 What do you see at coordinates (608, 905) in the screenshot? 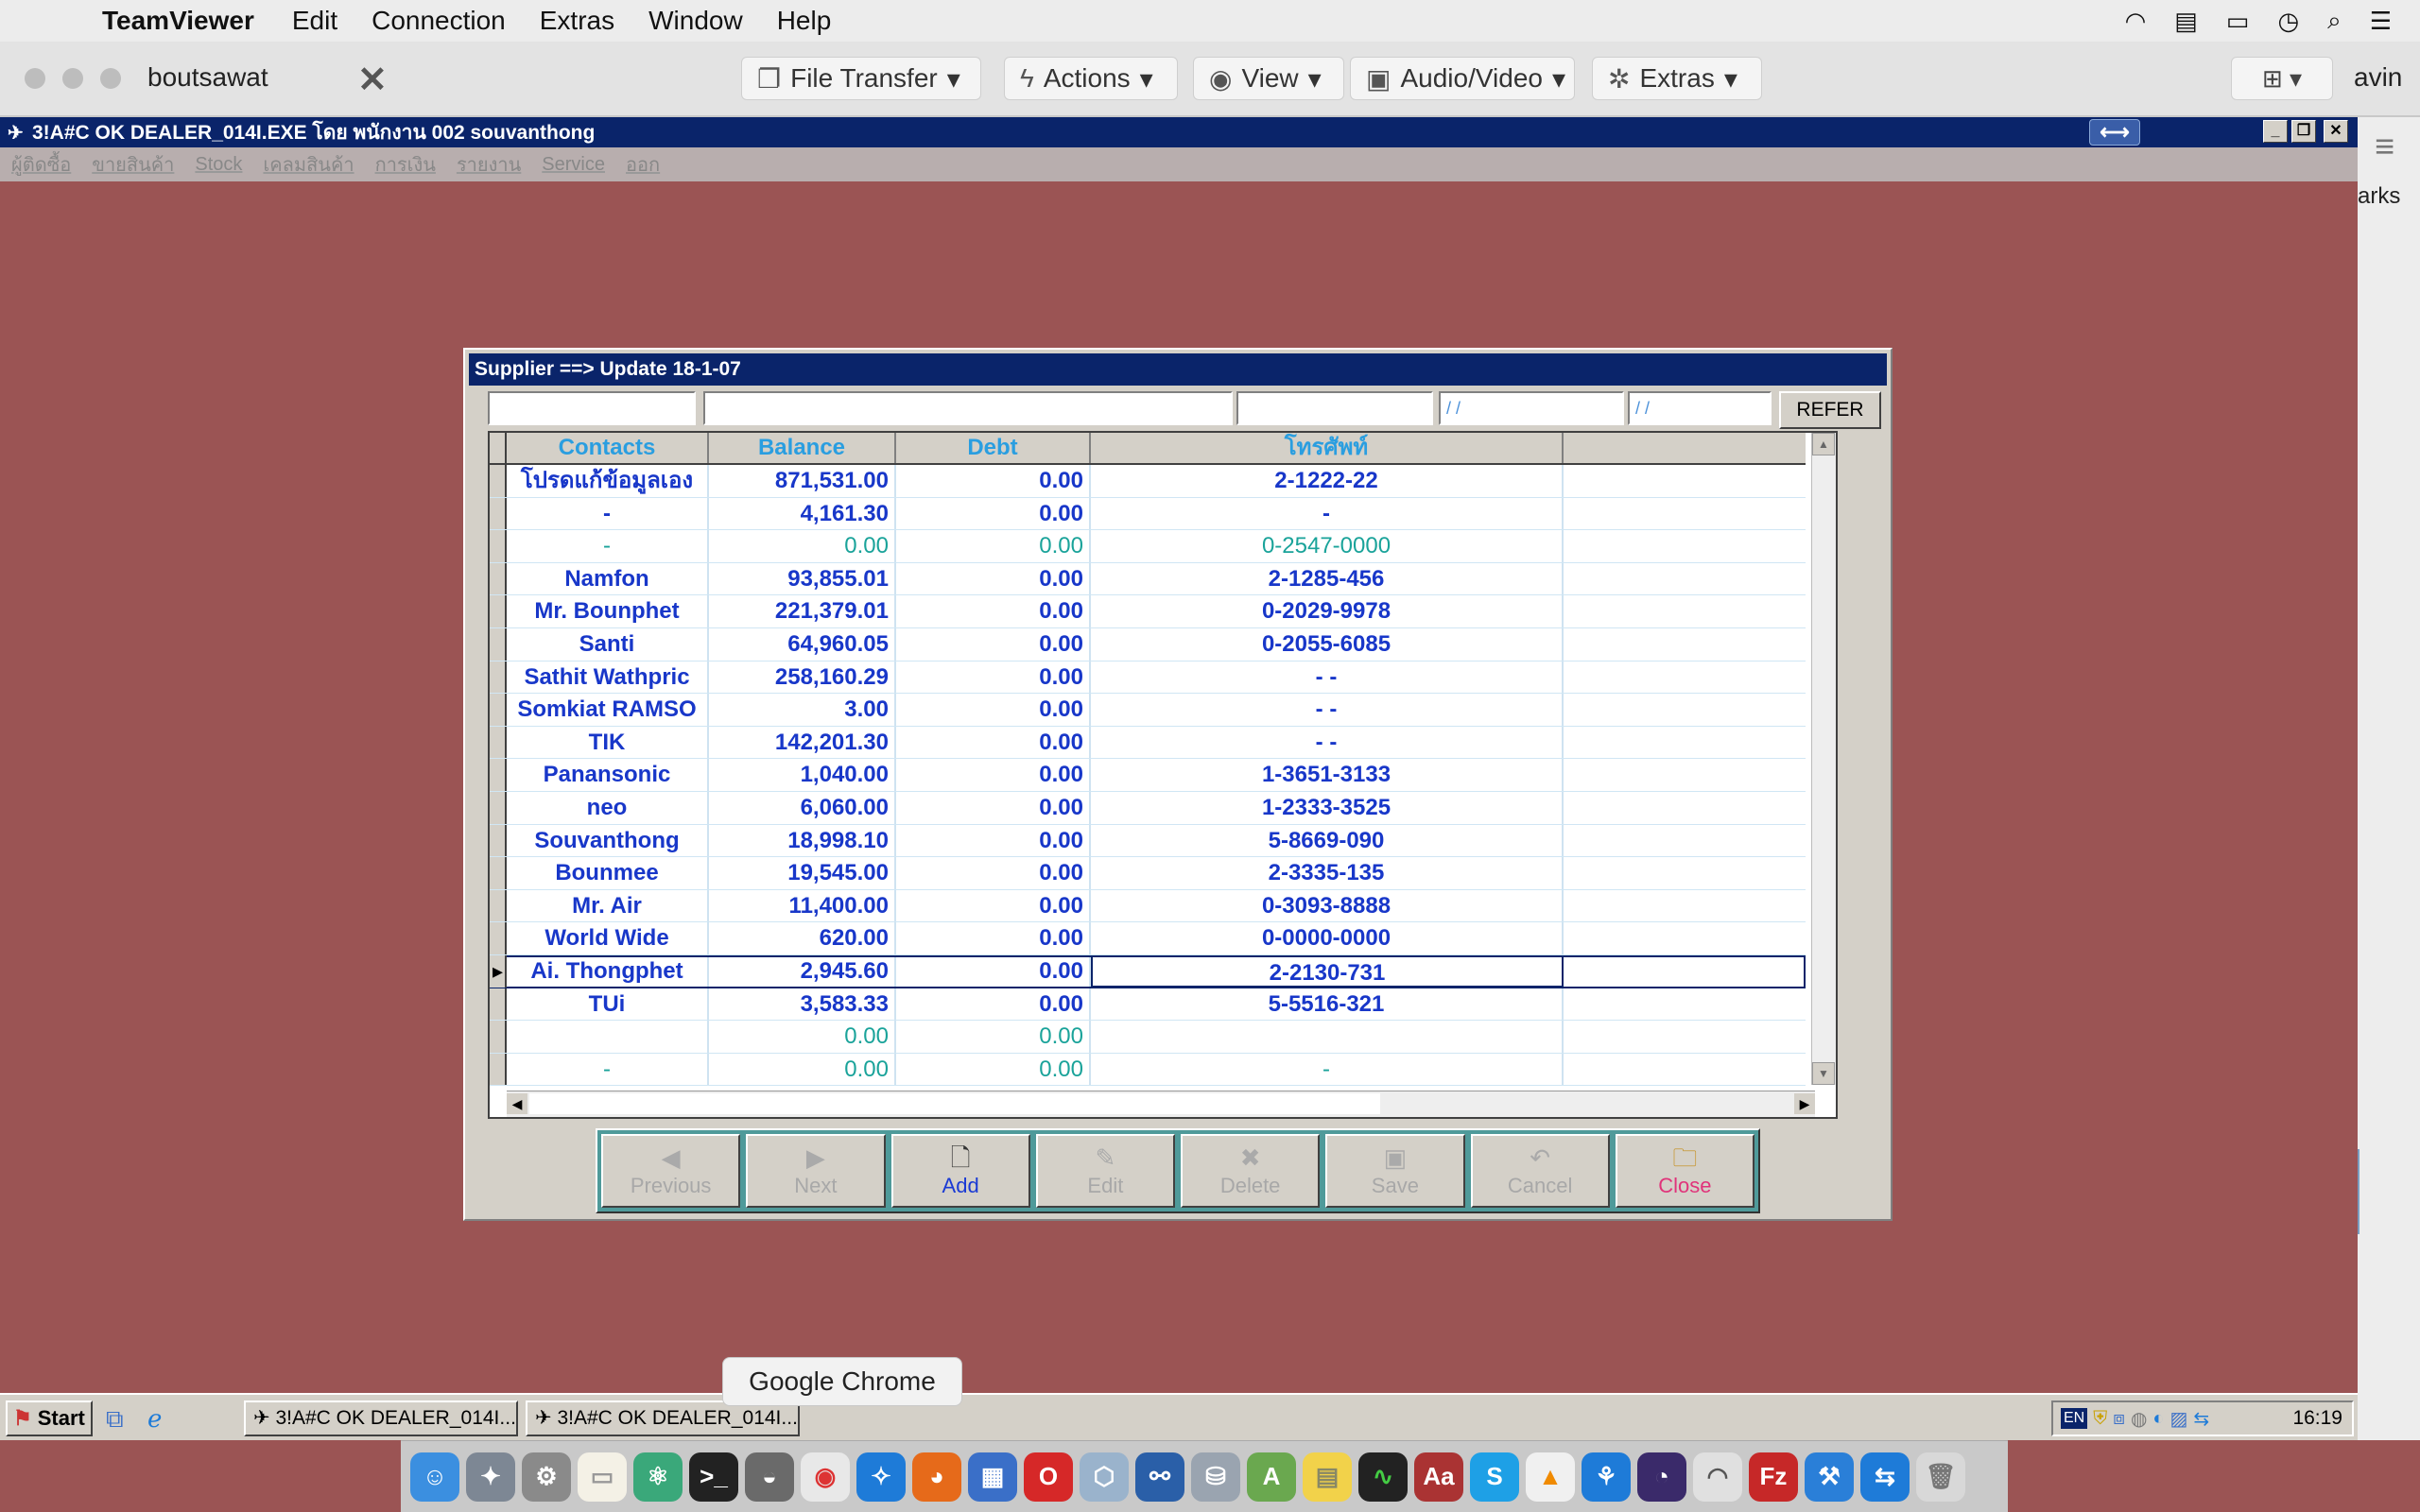
I see `contact-cell: Mr. Air` at bounding box center [608, 905].